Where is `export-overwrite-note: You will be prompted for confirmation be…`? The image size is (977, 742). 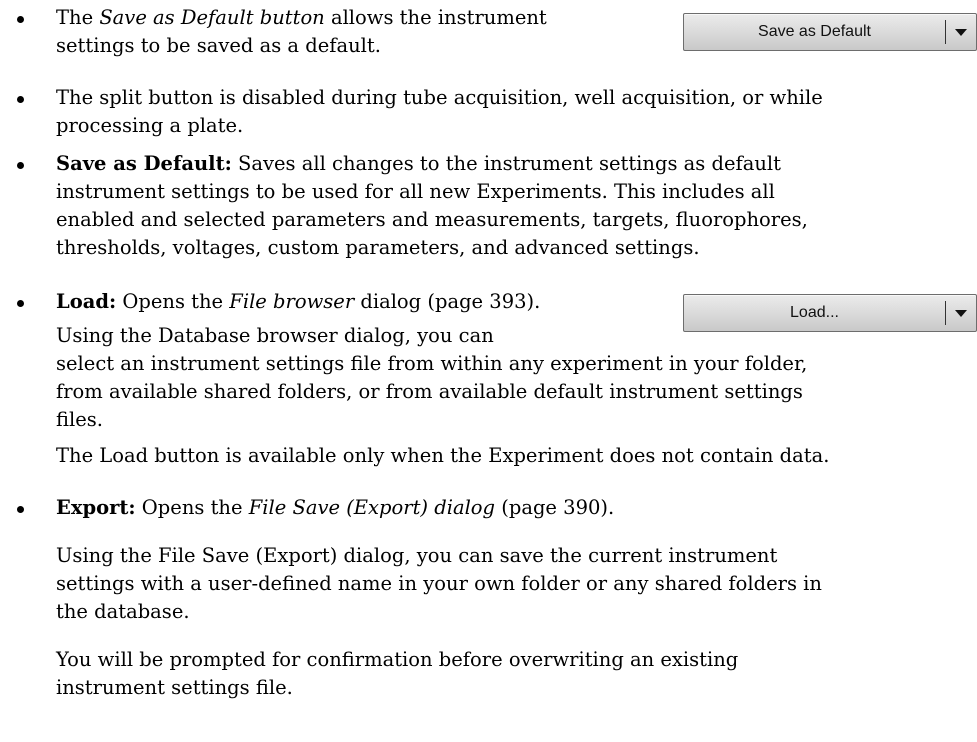 export-overwrite-note: You will be prompted for confirmation be… is located at coordinates (397, 673).